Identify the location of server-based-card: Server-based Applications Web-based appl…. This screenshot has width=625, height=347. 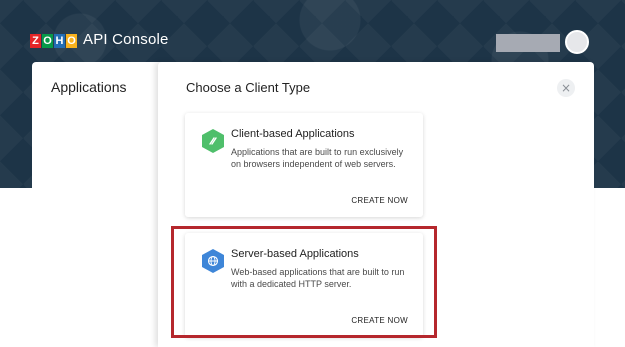
(304, 285).